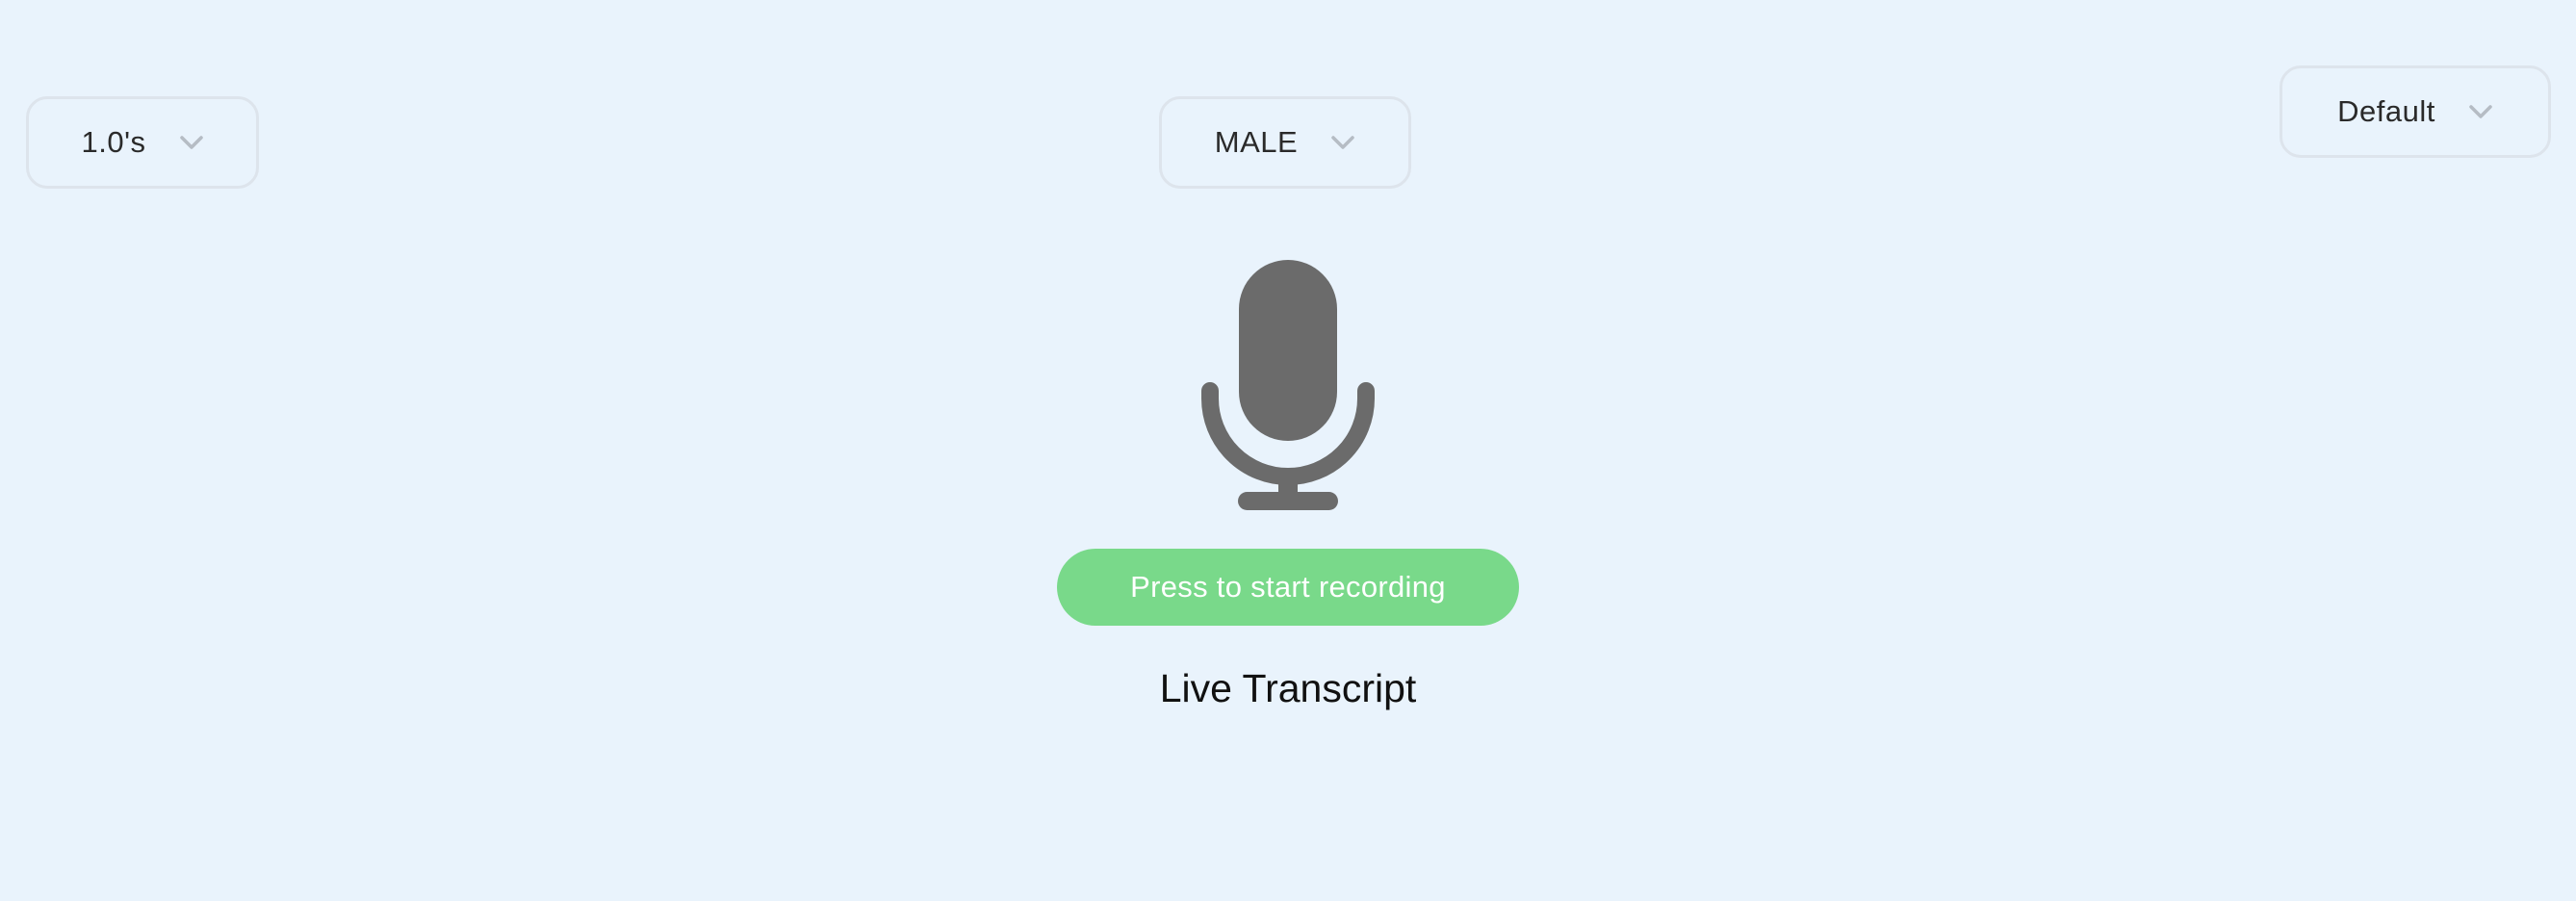 This screenshot has height=901, width=2576. I want to click on microphone-icon, so click(1288, 386).